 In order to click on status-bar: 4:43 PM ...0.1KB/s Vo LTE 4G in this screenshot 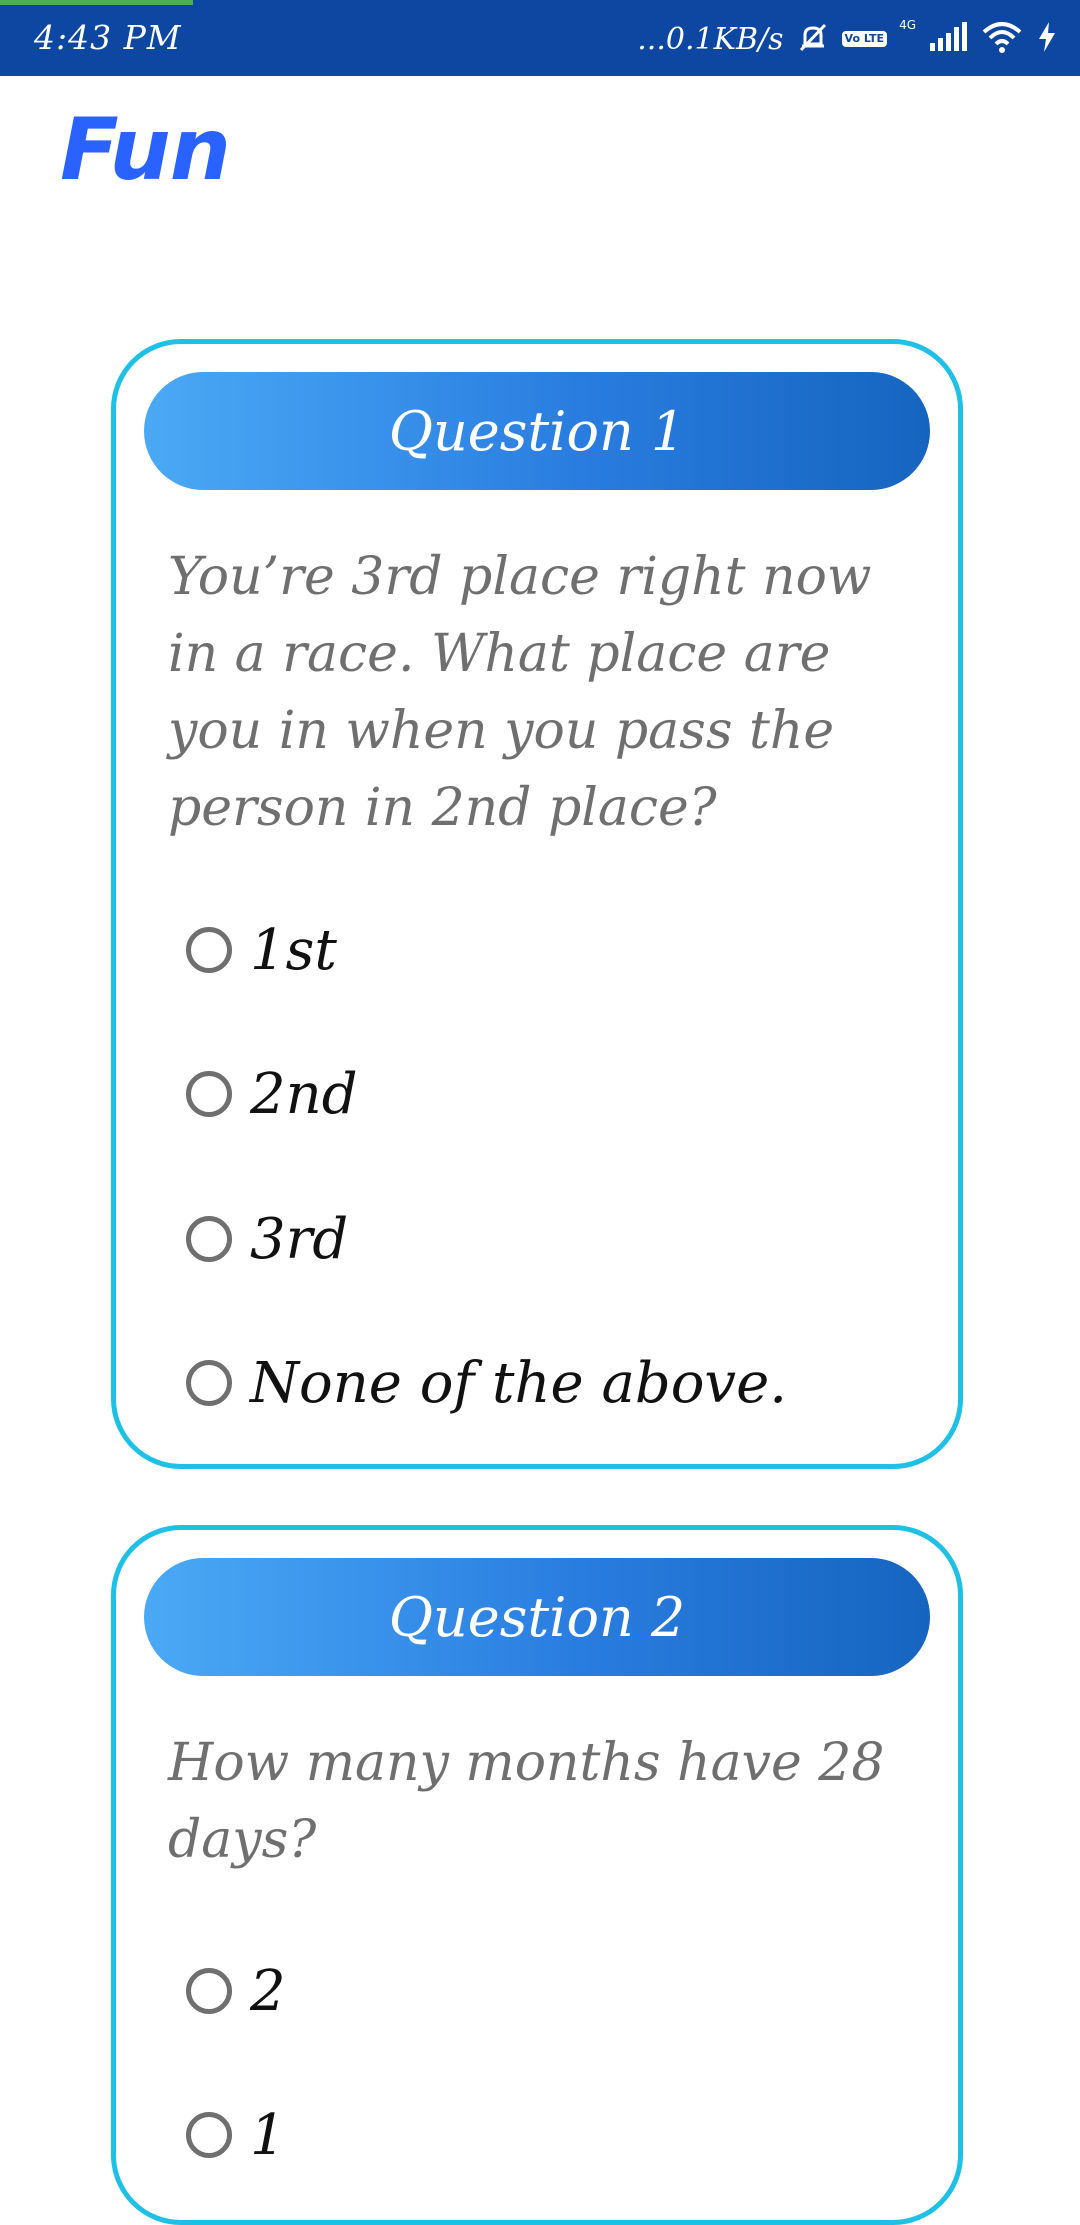, I will do `click(540, 38)`.